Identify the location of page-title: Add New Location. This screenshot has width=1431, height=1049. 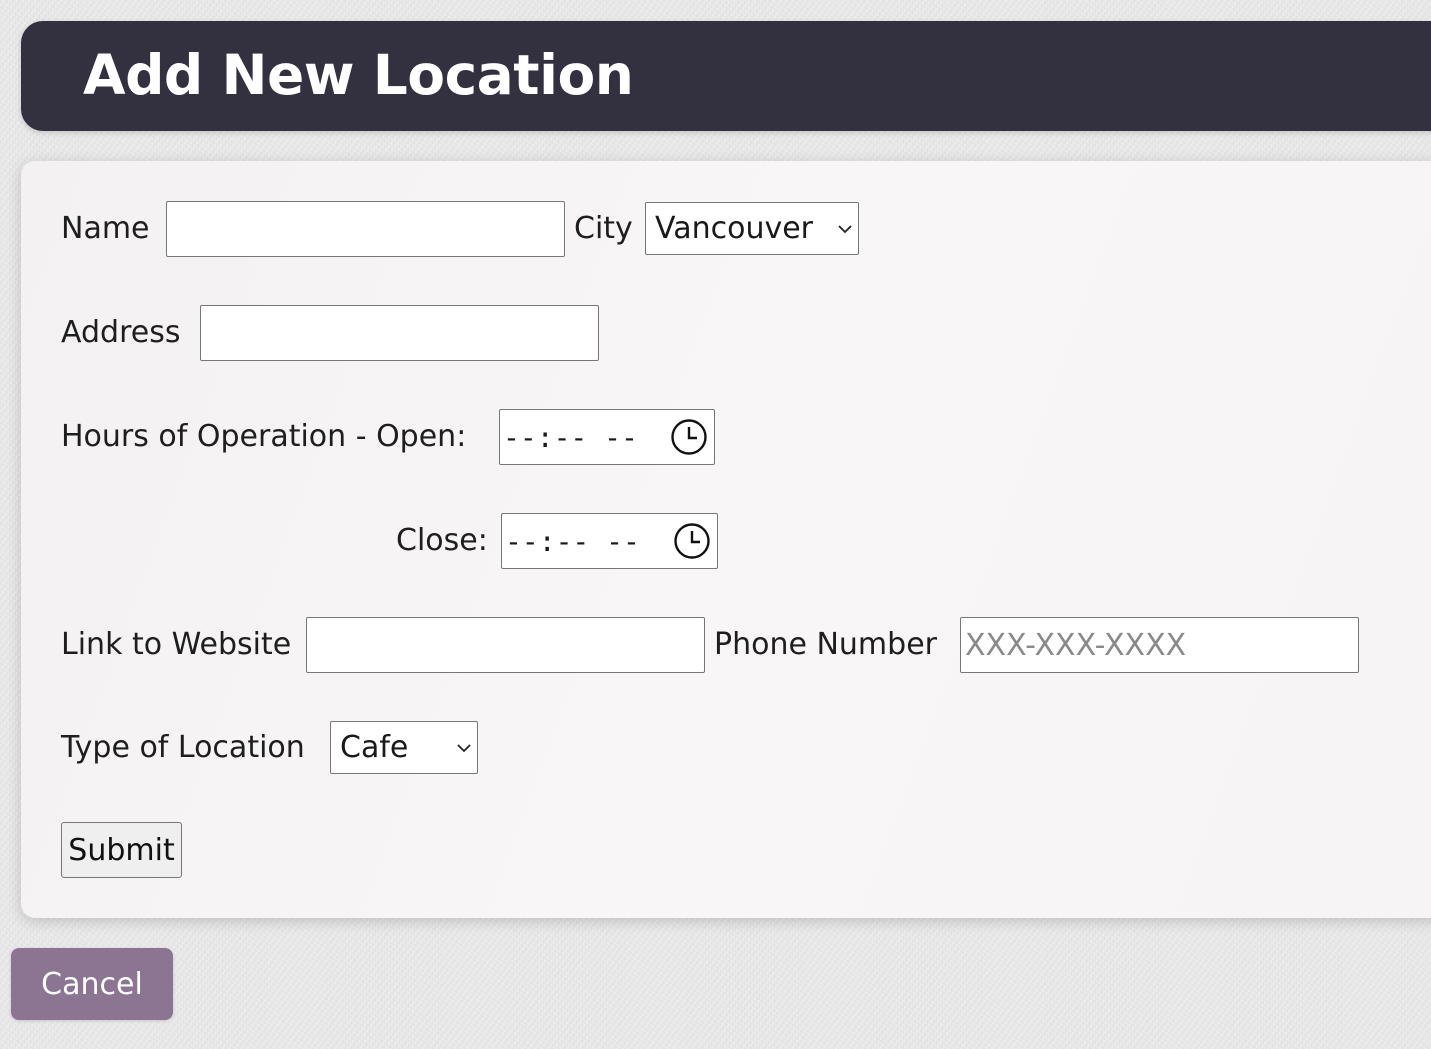
(358, 75).